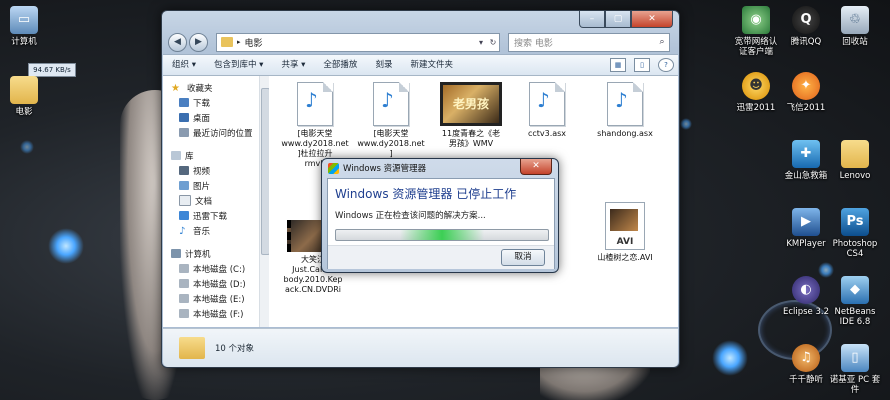 The height and width of the screenshot is (400, 890). Describe the element at coordinates (184, 132) in the screenshot. I see `recent-places-icon` at that location.